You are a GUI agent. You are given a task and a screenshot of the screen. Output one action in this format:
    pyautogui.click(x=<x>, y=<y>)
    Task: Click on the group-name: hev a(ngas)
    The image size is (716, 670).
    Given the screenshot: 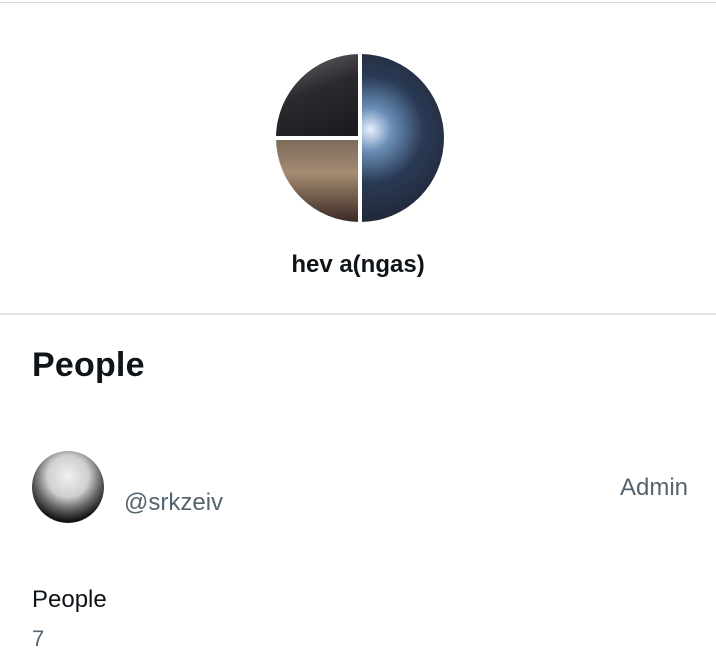 What is the action you would take?
    pyautogui.click(x=358, y=264)
    